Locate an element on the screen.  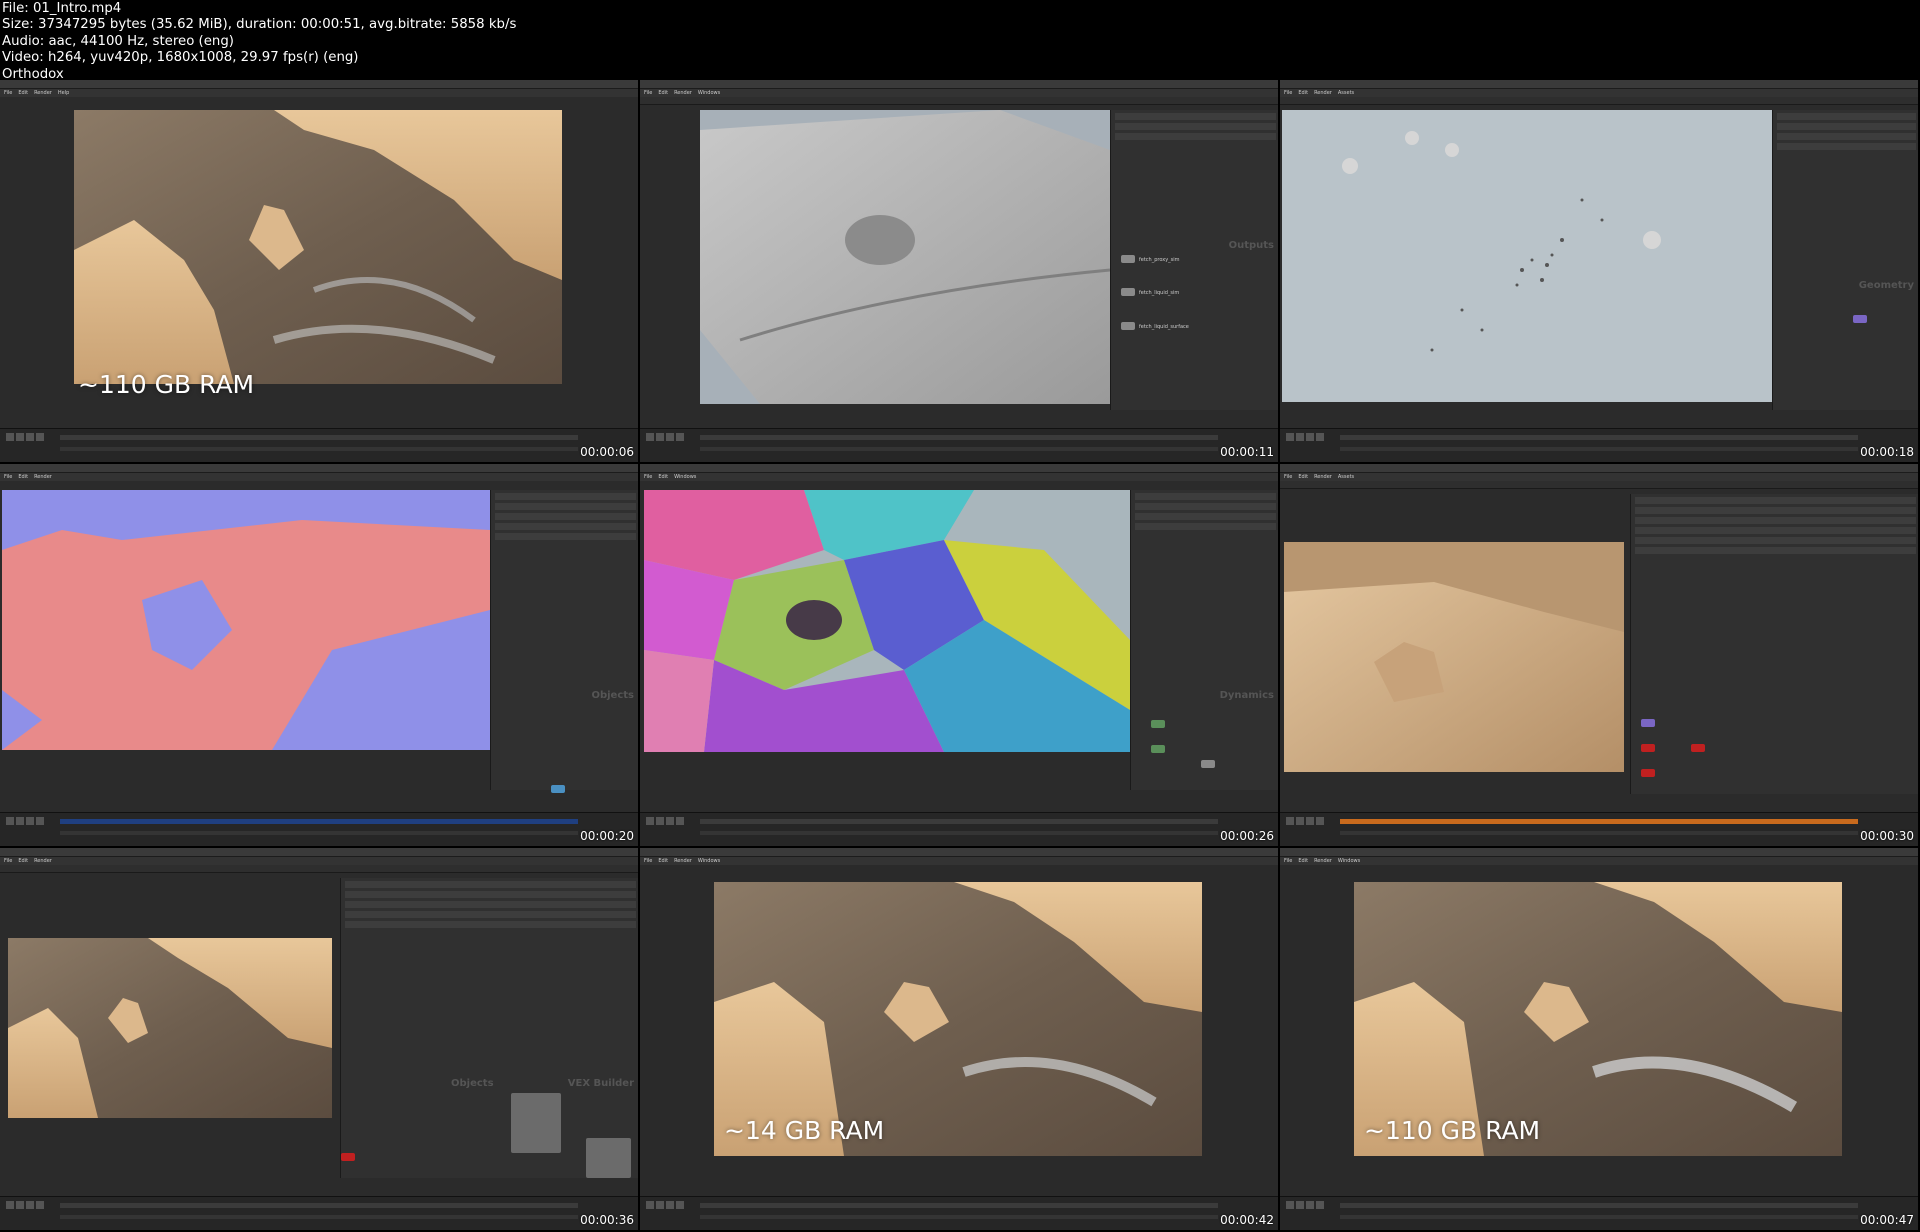
node-fetch-surface is located at coordinates (1128, 326).